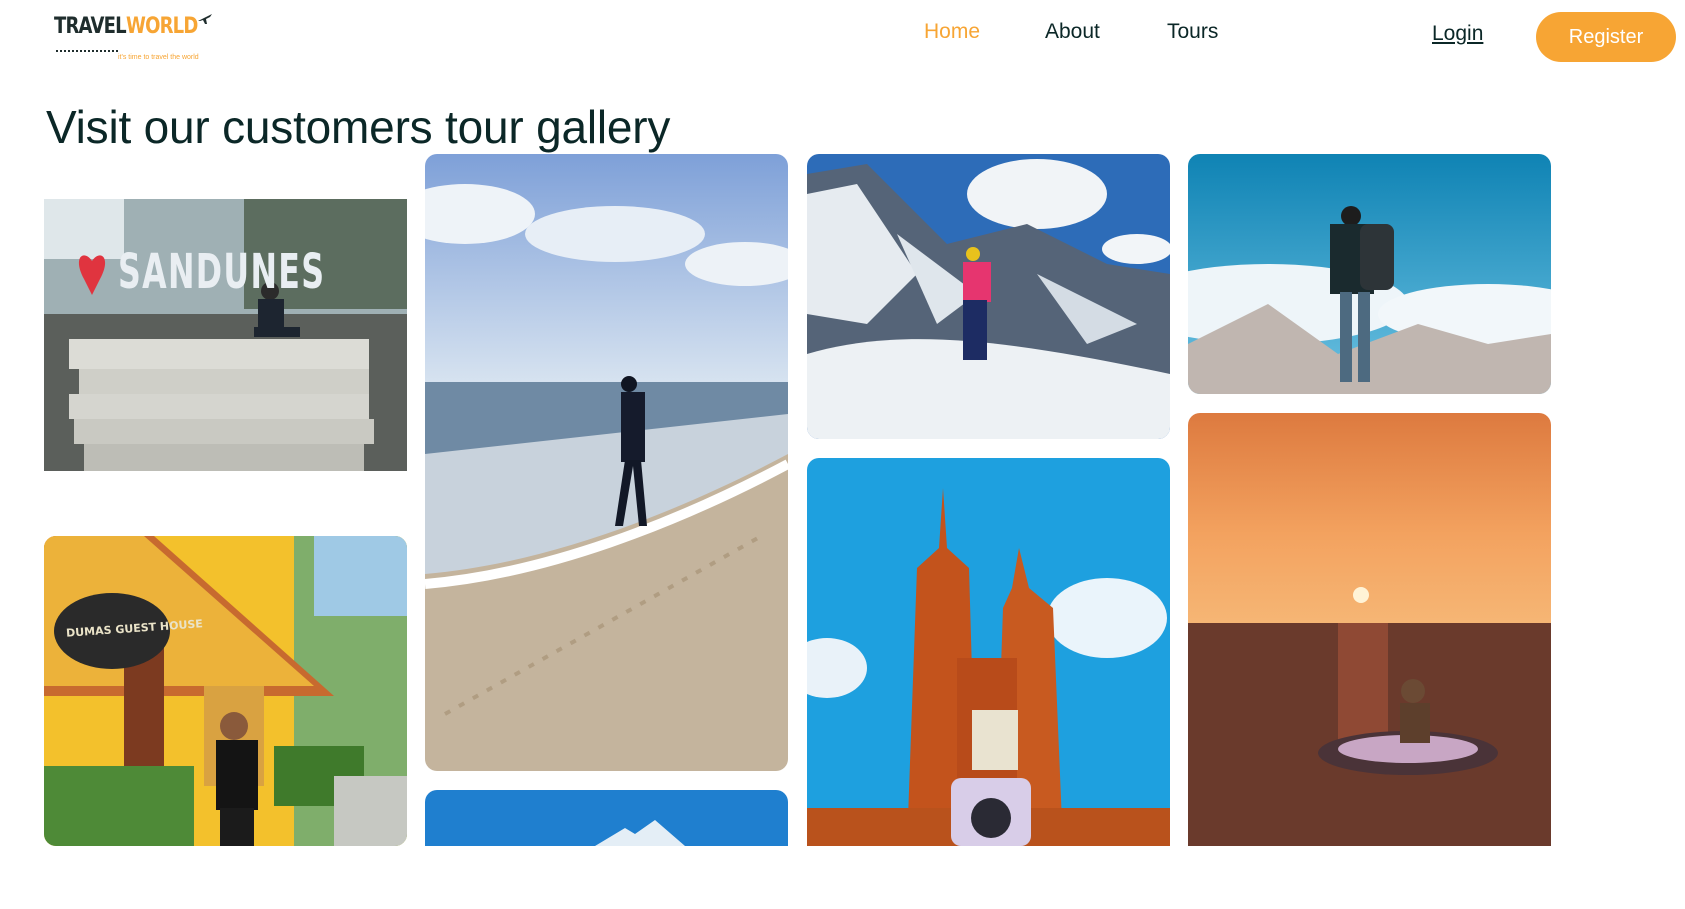 This screenshot has width=1685, height=909. I want to click on logo-dotted-path, so click(87, 50).